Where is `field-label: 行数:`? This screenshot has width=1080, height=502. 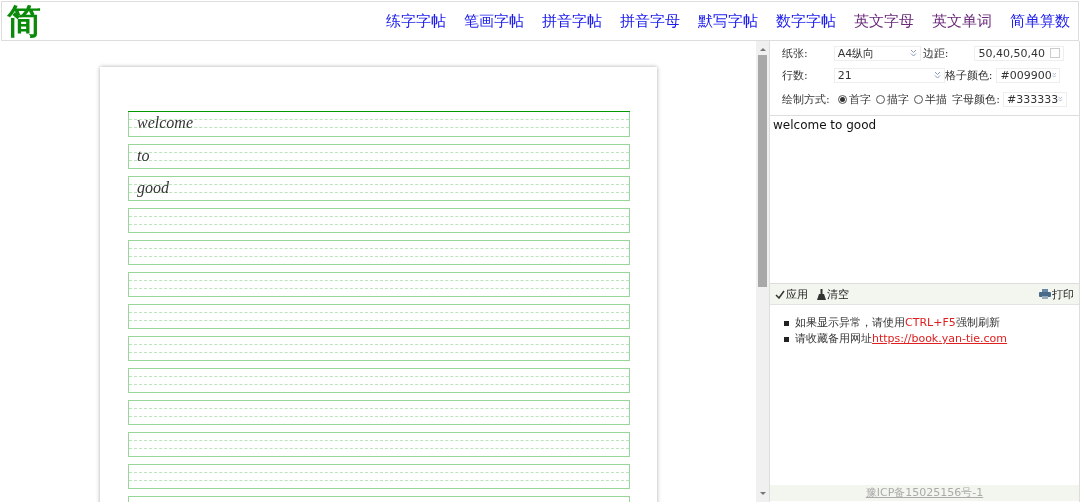 field-label: 行数: is located at coordinates (795, 75).